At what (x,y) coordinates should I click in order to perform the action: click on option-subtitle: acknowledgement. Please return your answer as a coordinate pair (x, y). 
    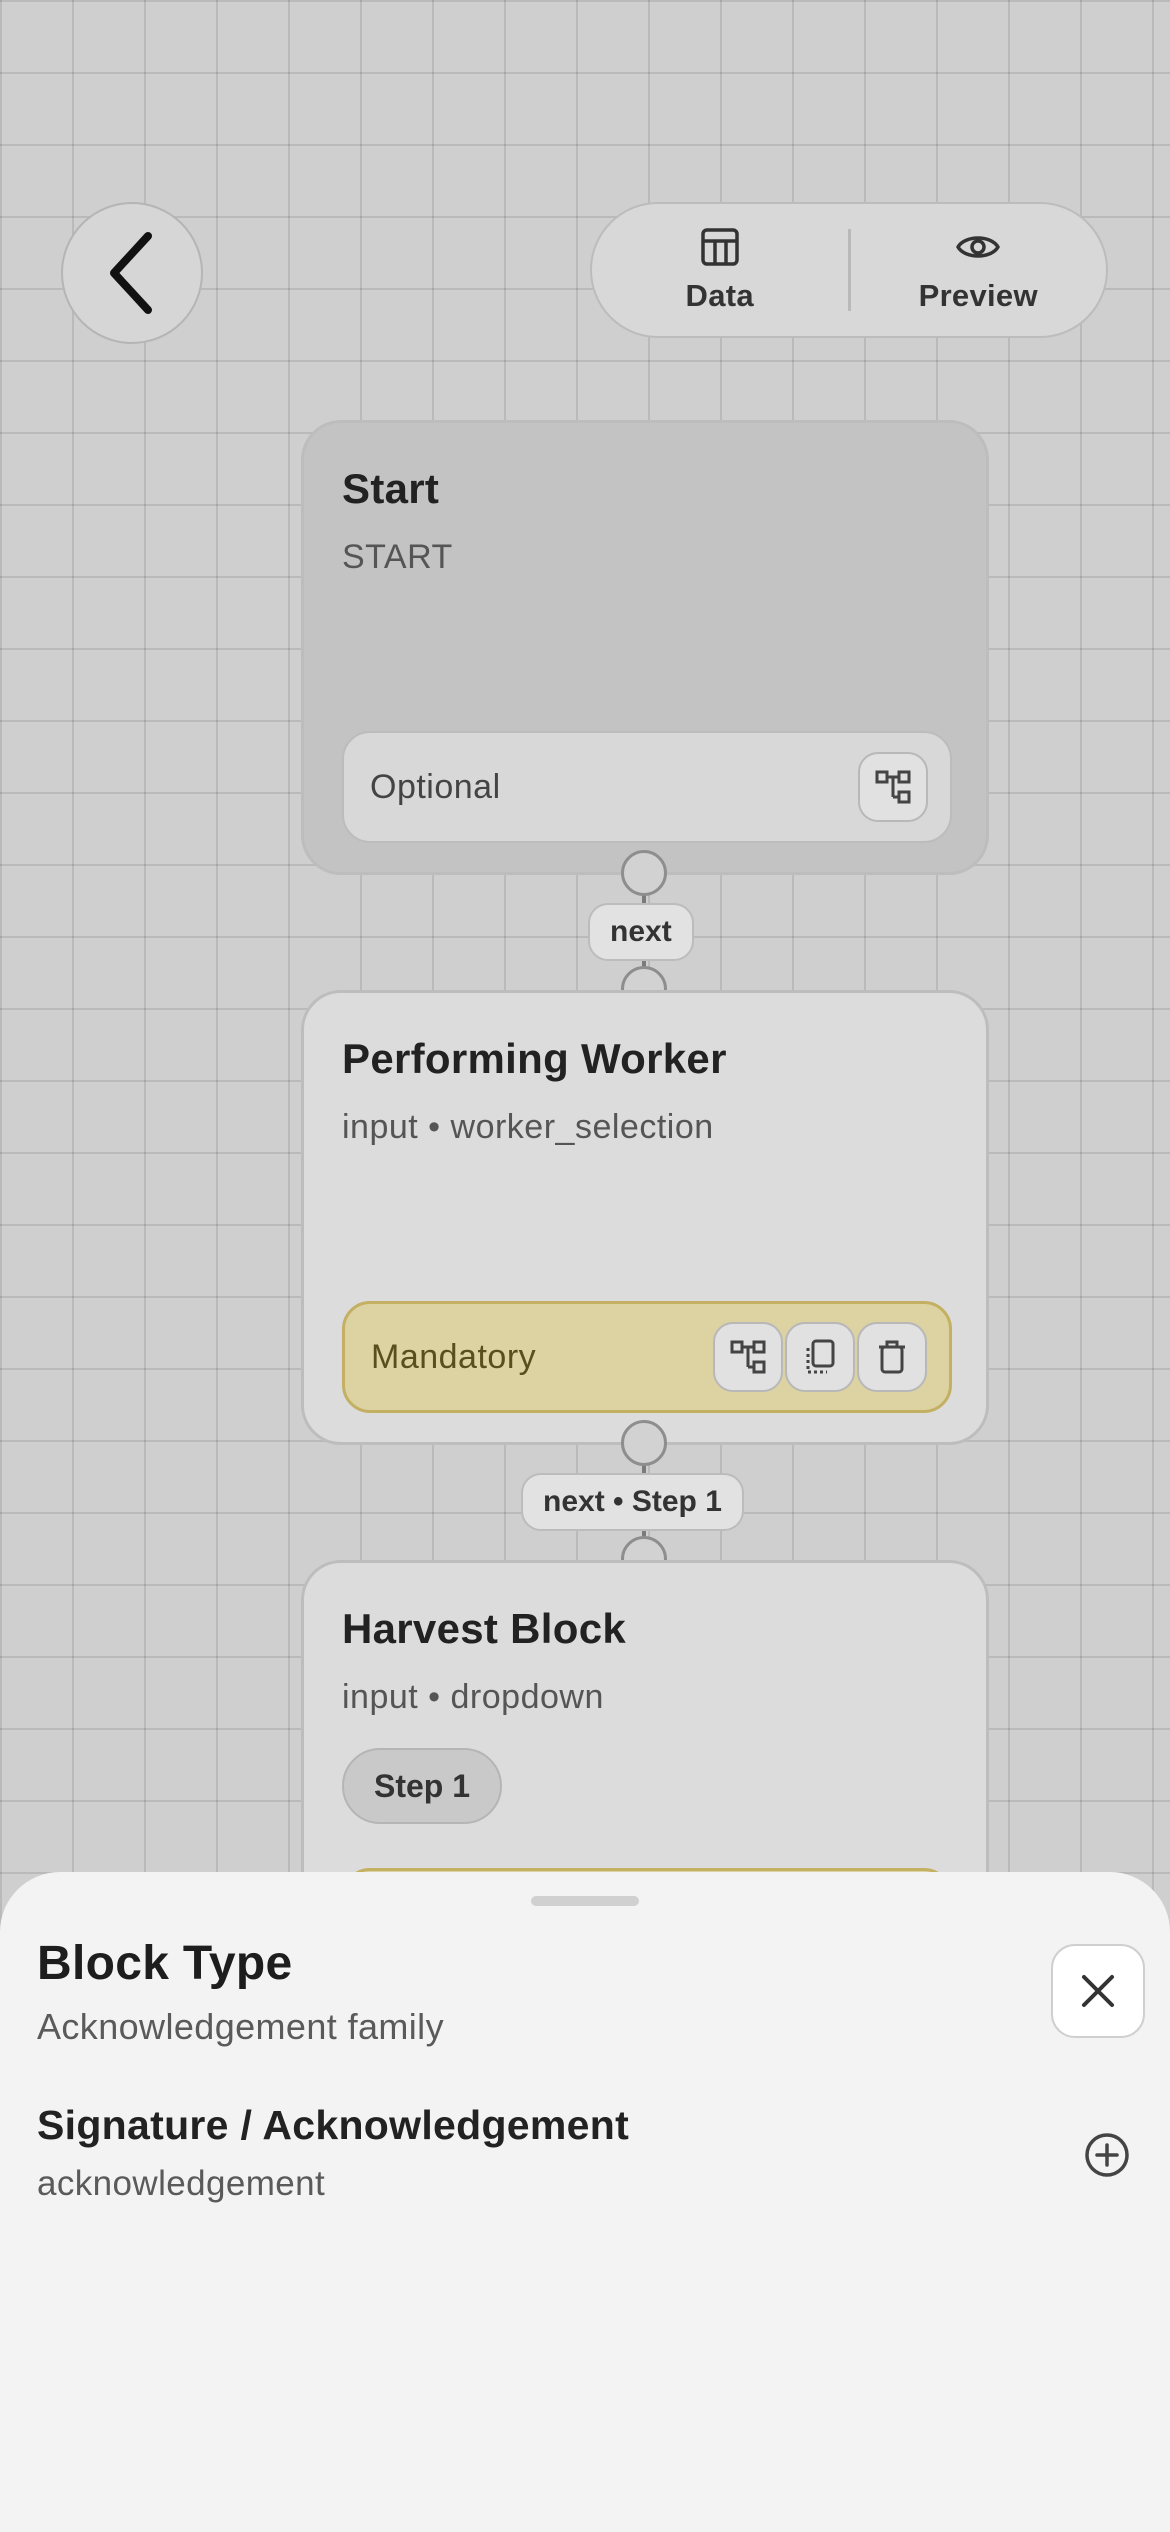
    Looking at the image, I should click on (181, 2183).